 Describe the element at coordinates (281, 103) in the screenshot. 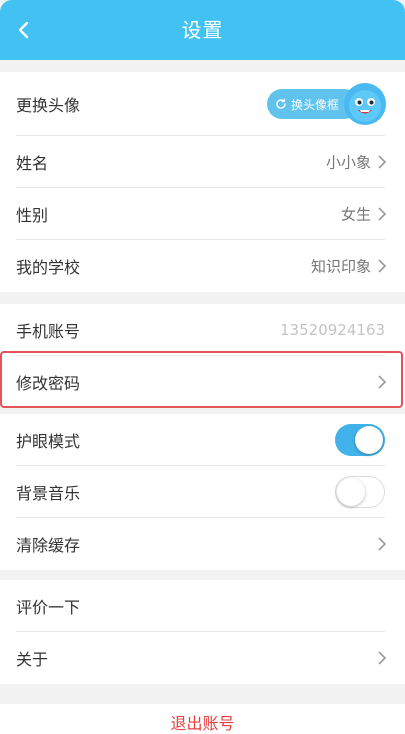

I see `refresh-icon` at that location.